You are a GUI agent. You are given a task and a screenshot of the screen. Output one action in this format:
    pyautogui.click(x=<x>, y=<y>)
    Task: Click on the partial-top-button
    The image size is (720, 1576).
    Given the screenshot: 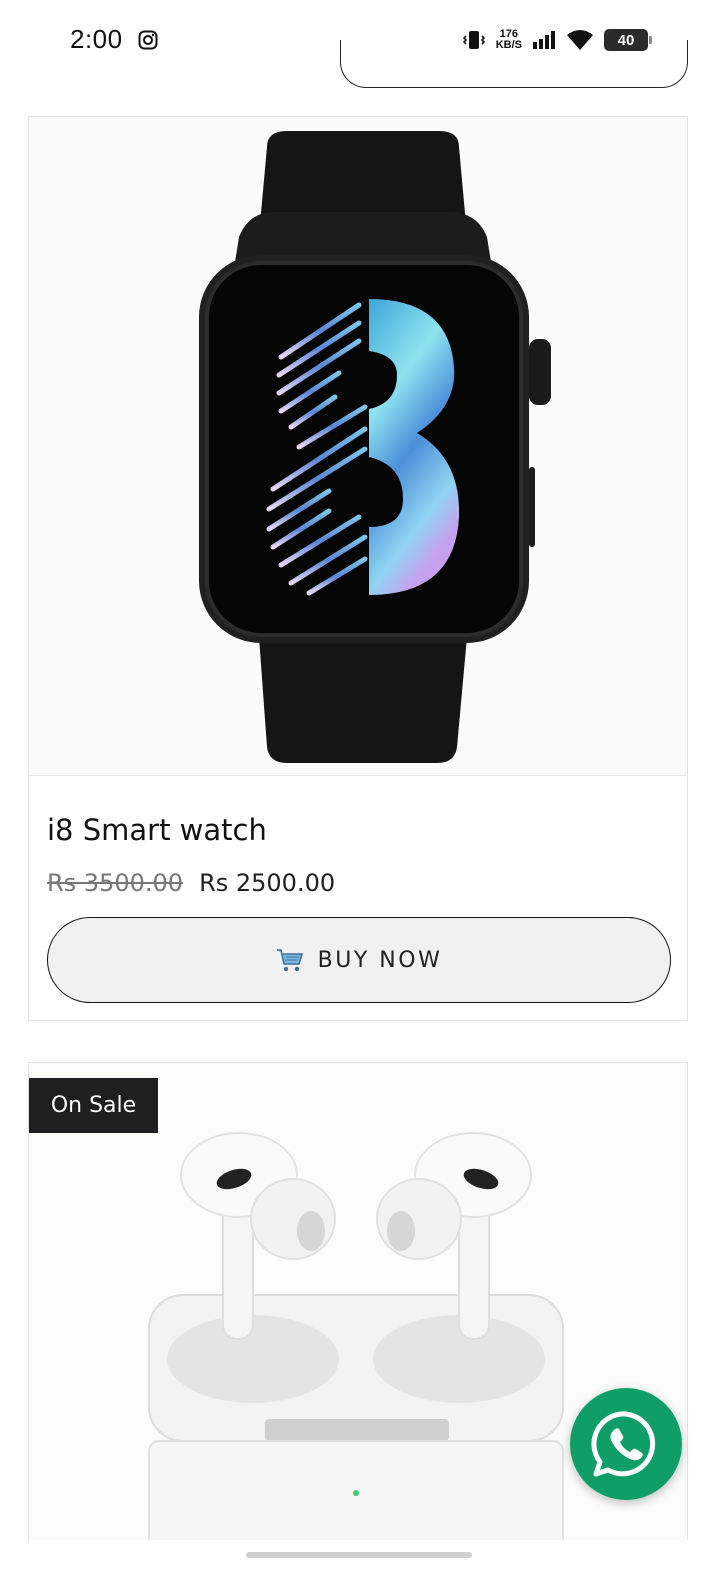 What is the action you would take?
    pyautogui.click(x=514, y=64)
    